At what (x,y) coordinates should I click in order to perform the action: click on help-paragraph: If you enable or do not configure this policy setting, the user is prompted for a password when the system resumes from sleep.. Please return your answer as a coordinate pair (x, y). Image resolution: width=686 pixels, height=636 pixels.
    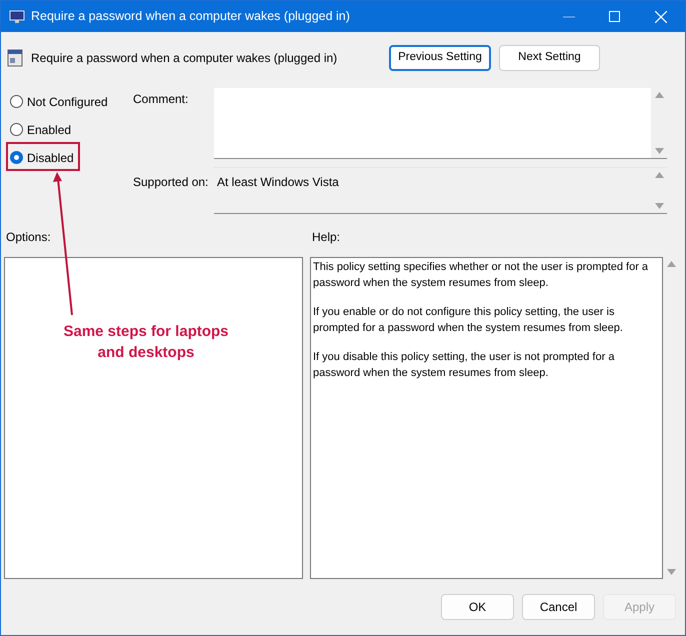
    Looking at the image, I should click on (468, 320).